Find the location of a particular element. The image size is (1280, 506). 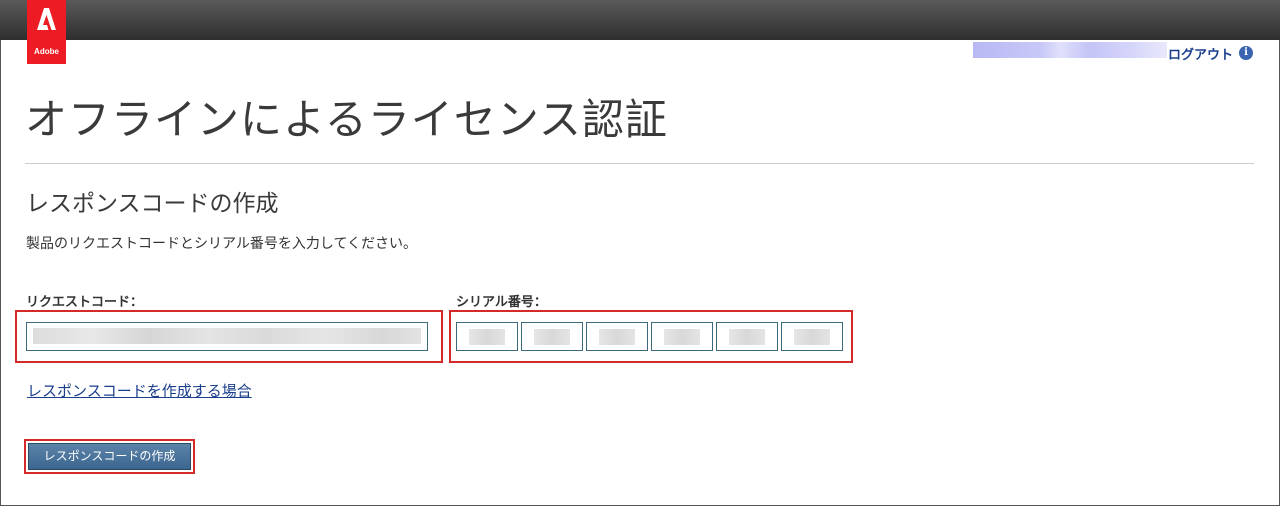

user-name-redacted is located at coordinates (1070, 50).